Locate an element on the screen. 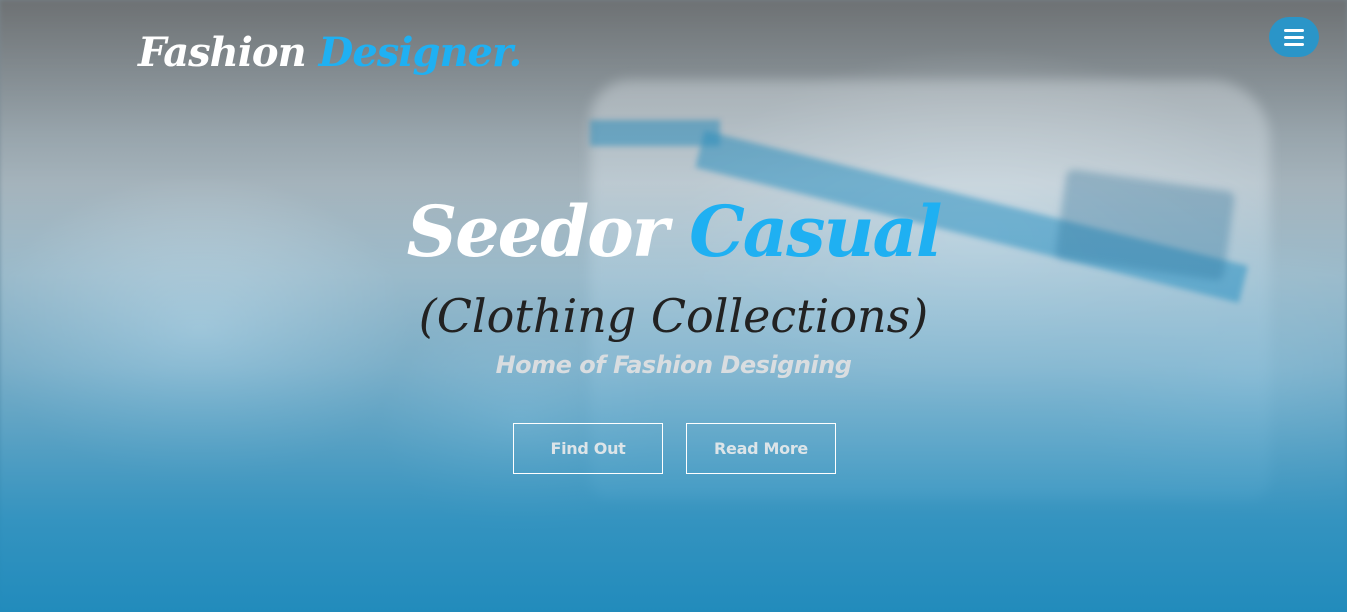  logo-word-fashion: Fashion is located at coordinates (222, 52).